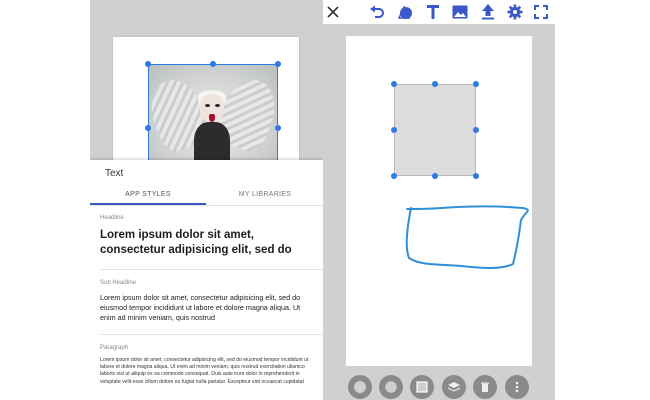 The width and height of the screenshot is (650, 400). I want to click on text-icon, so click(433, 12).